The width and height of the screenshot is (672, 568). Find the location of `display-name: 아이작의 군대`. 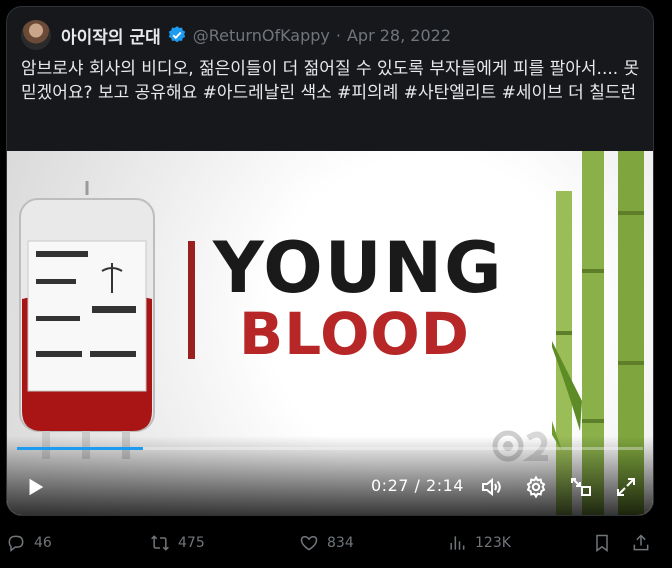

display-name: 아이작의 군대 is located at coordinates (111, 35).